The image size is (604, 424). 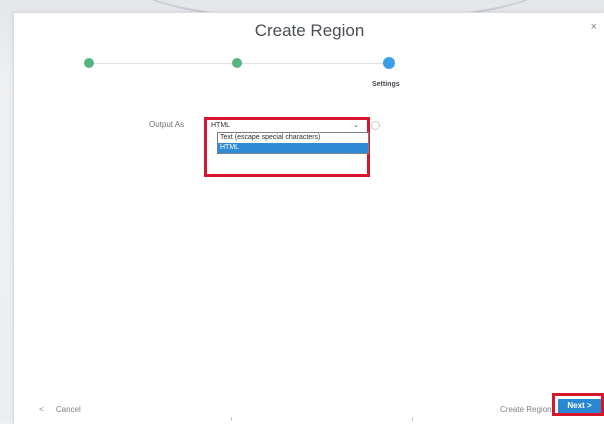 What do you see at coordinates (293, 148) in the screenshot?
I see `dropdown-option-html: HTML` at bounding box center [293, 148].